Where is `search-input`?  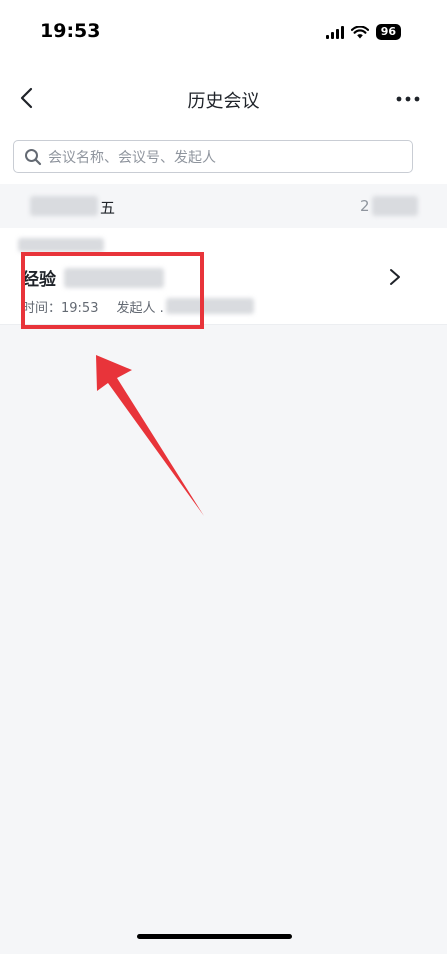 search-input is located at coordinates (228, 157).